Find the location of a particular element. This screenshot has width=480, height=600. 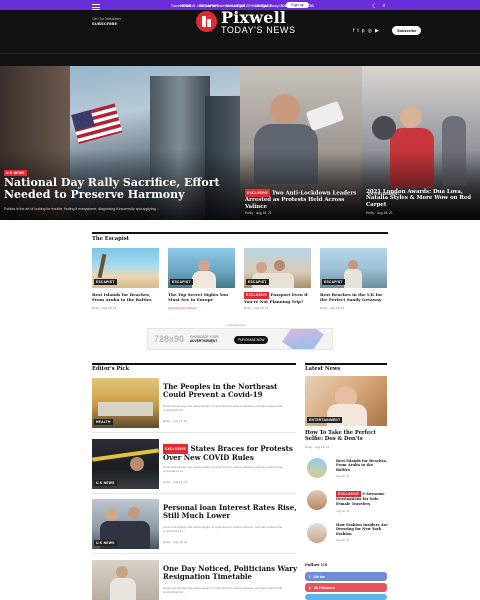

twitter-icon: t is located at coordinates (357, 31).